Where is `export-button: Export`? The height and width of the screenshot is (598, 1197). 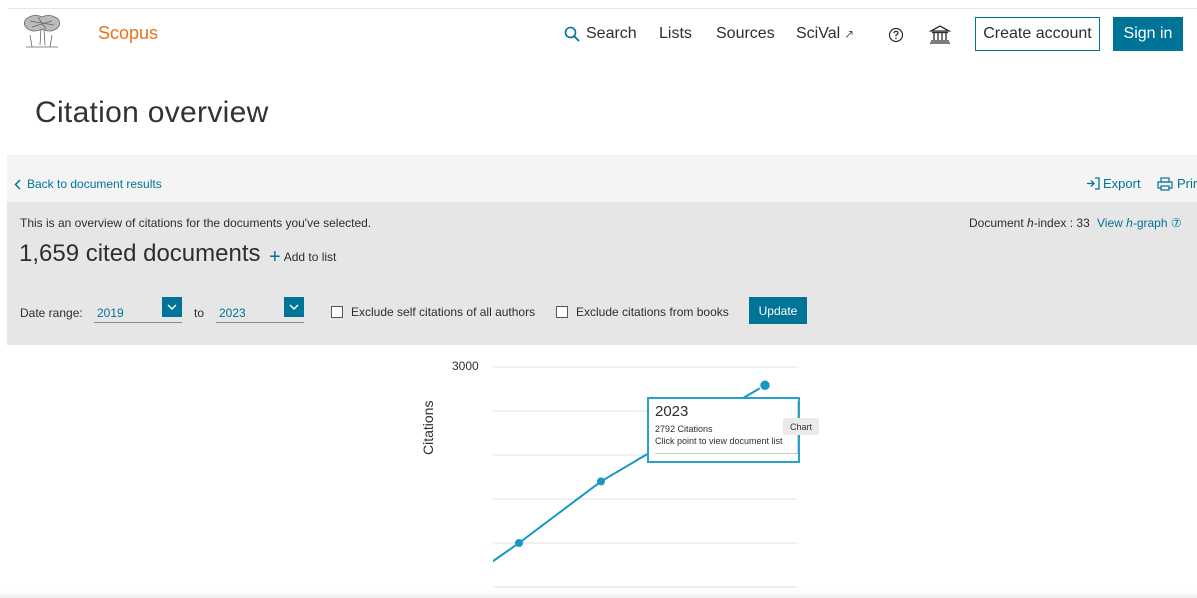 export-button: Export is located at coordinates (1113, 183).